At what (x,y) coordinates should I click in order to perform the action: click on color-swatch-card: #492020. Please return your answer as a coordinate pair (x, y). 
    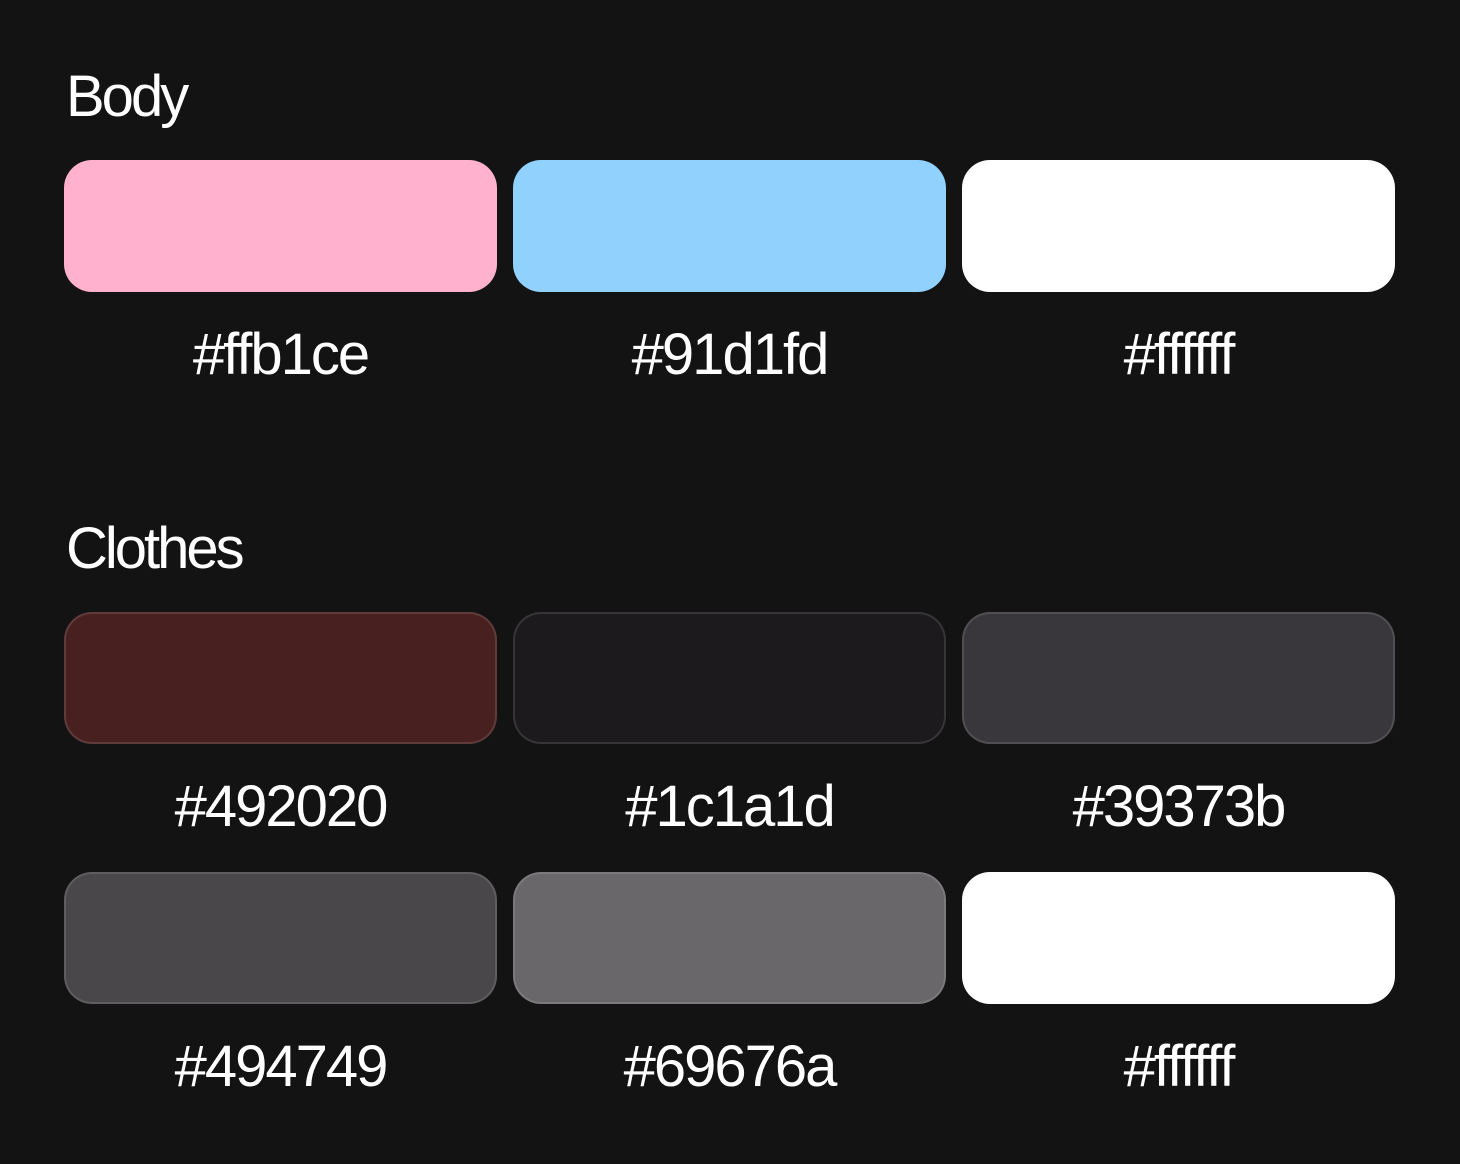
    Looking at the image, I should click on (280, 742).